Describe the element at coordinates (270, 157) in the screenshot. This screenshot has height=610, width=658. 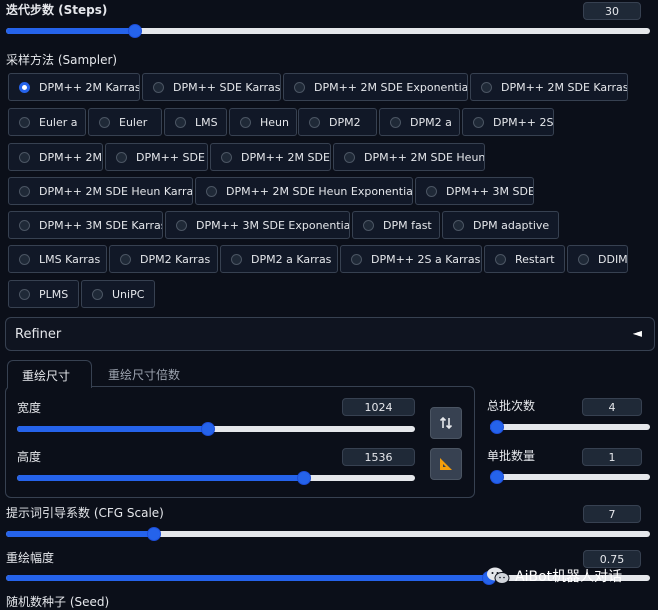
I see `sampler-option: DPM++ 2M SDE` at that location.